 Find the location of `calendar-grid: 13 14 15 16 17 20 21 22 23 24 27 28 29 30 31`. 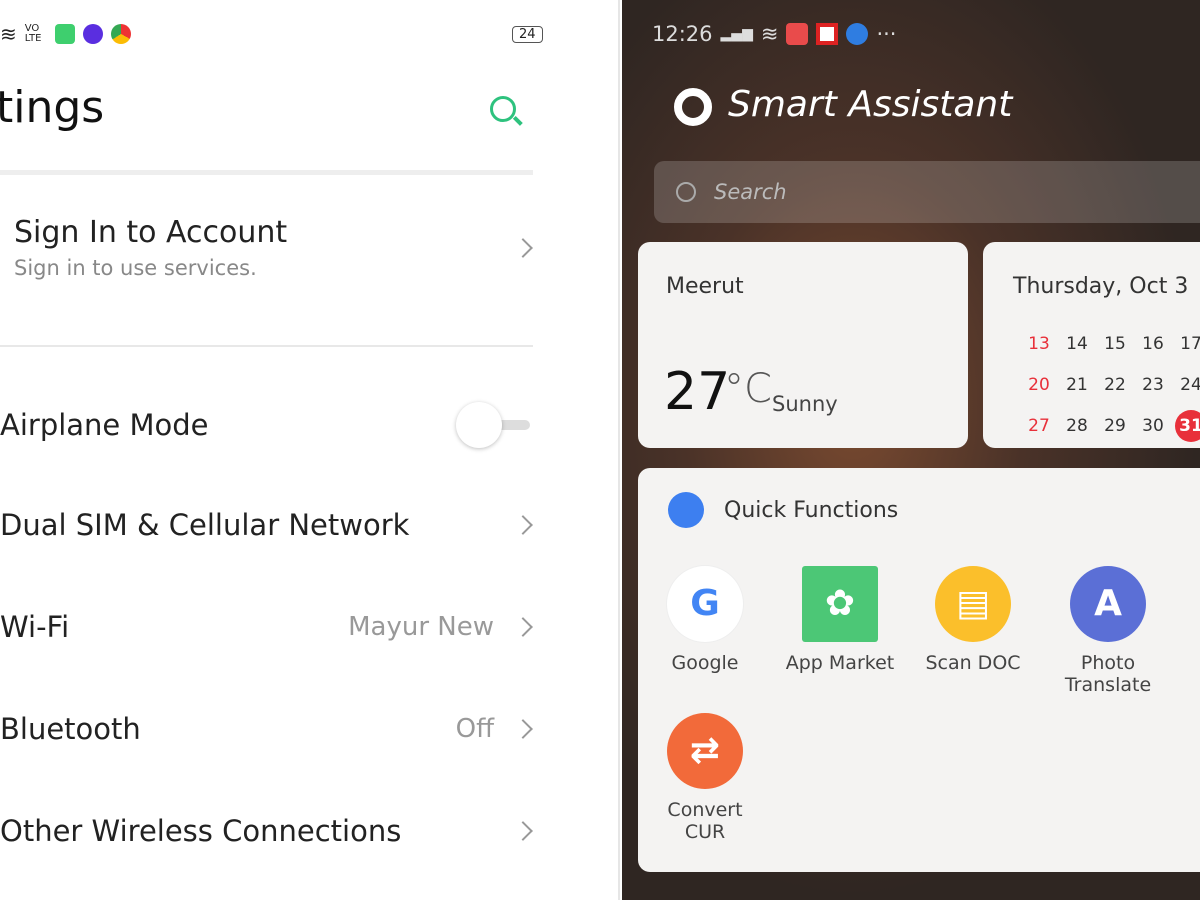

calendar-grid: 13 14 15 16 17 20 21 22 23 24 27 28 29 30 31 is located at coordinates (1110, 386).